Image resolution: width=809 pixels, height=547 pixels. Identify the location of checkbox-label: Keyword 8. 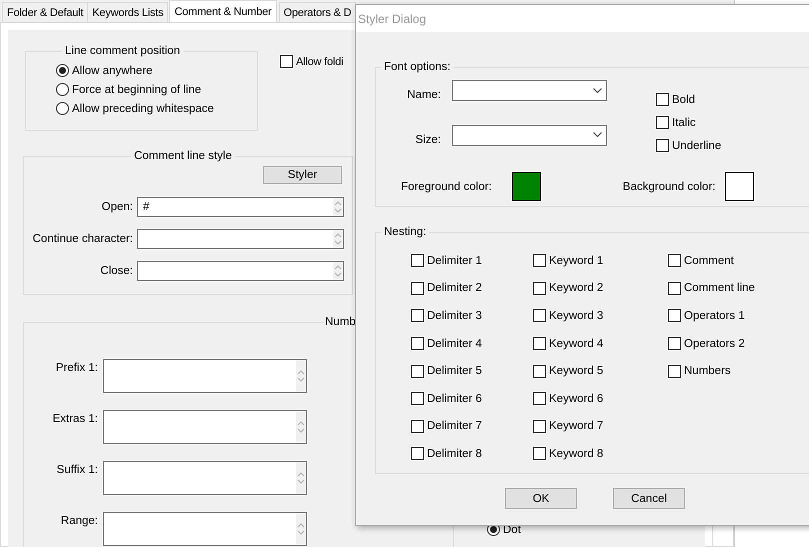
(576, 454).